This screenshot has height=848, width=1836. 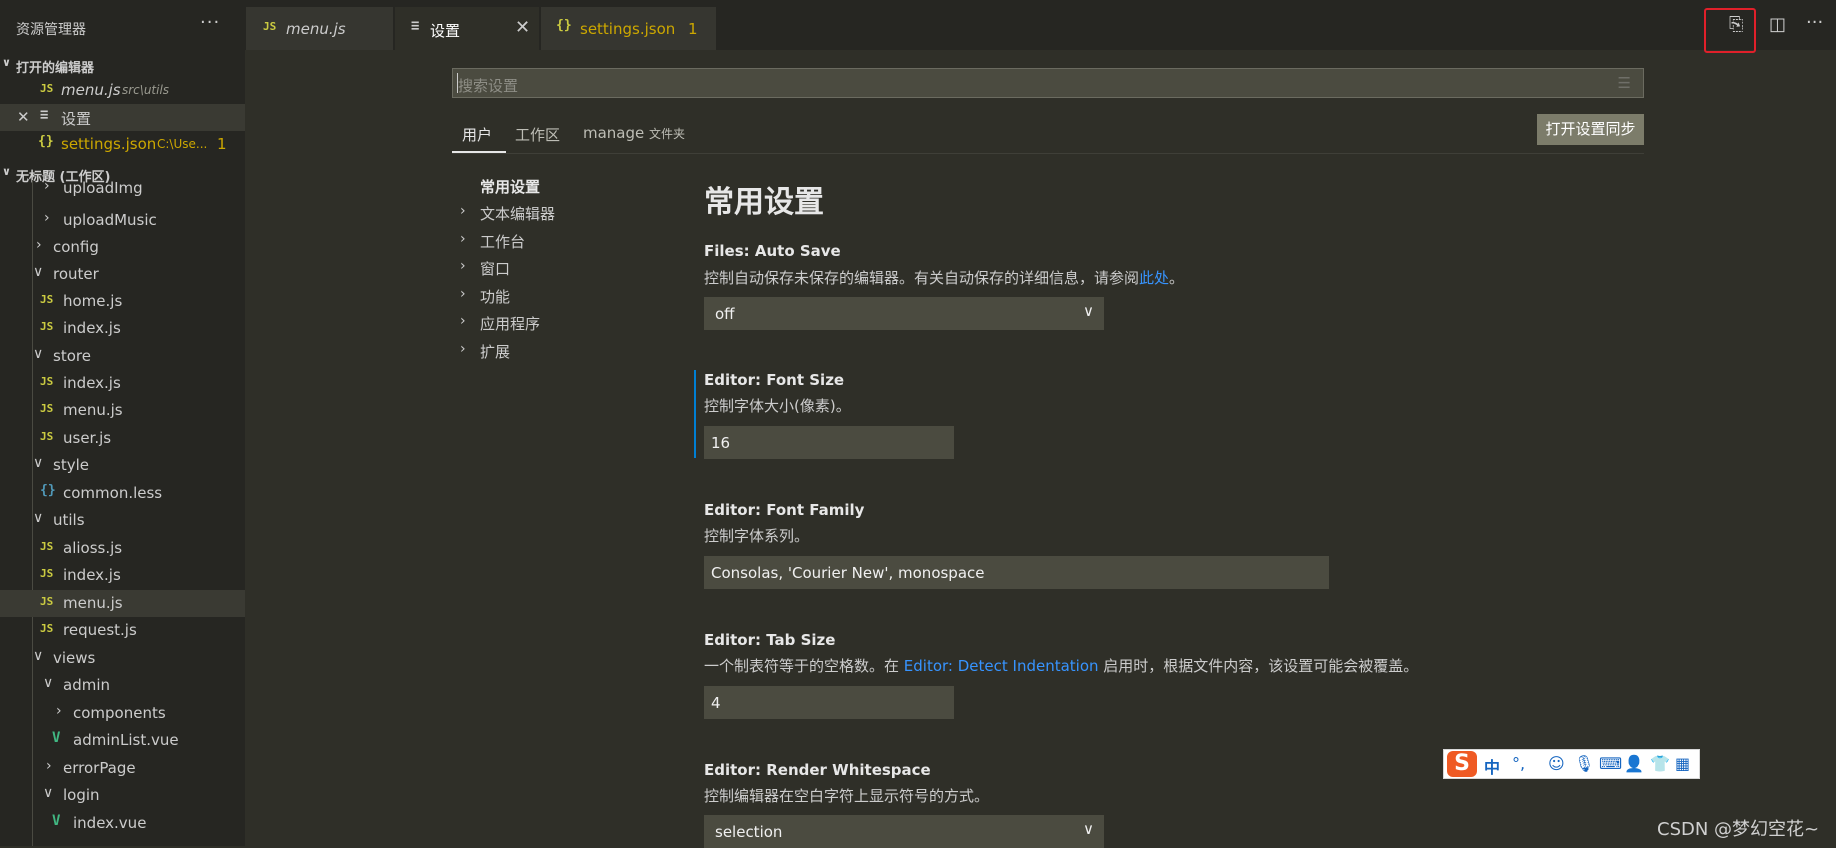 I want to click on open-editor-item: JS menu.js src\utils, so click(x=122, y=90).